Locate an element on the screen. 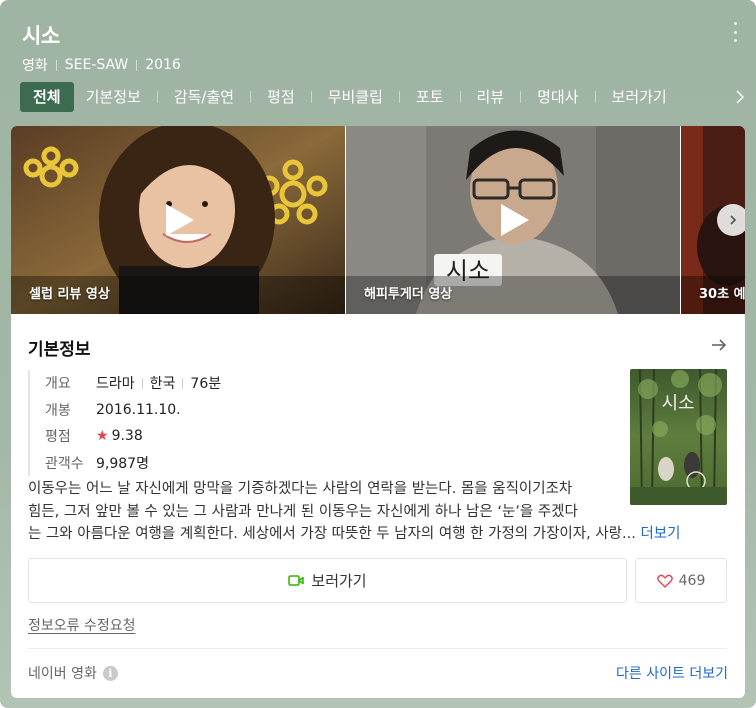 The width and height of the screenshot is (756, 708). info-icon: i is located at coordinates (110, 673).